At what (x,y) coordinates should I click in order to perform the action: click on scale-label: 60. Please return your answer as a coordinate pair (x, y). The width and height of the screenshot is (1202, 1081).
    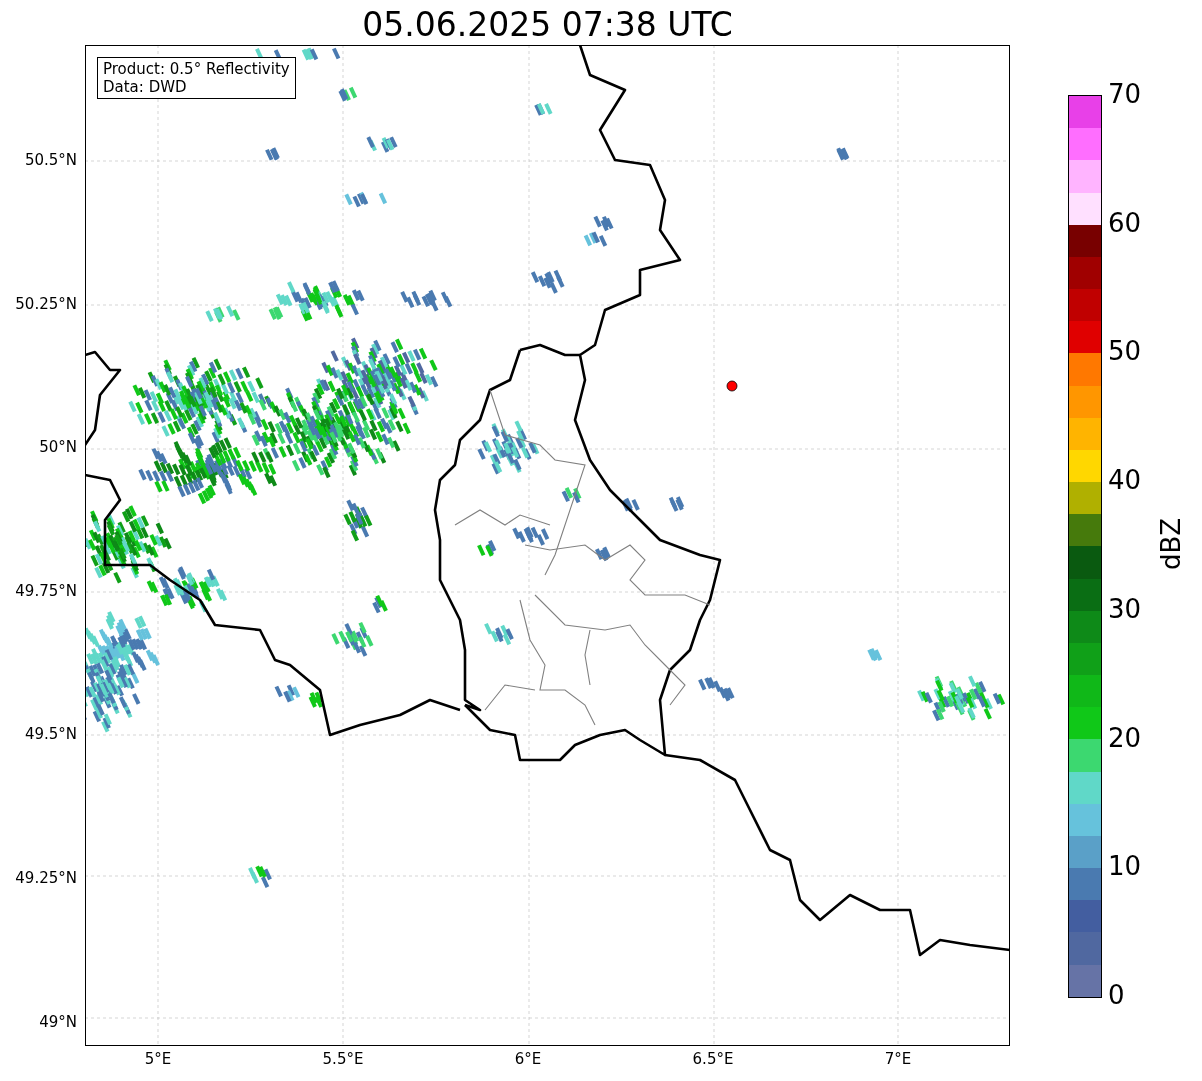
    Looking at the image, I should click on (1125, 222).